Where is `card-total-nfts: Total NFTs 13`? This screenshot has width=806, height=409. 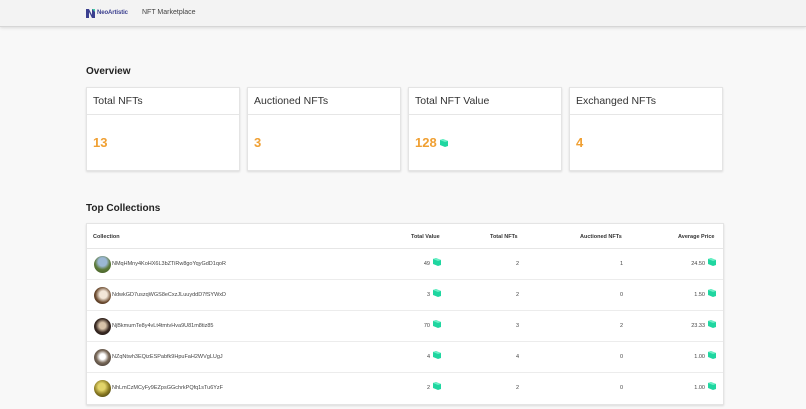 card-total-nfts: Total NFTs 13 is located at coordinates (163, 129).